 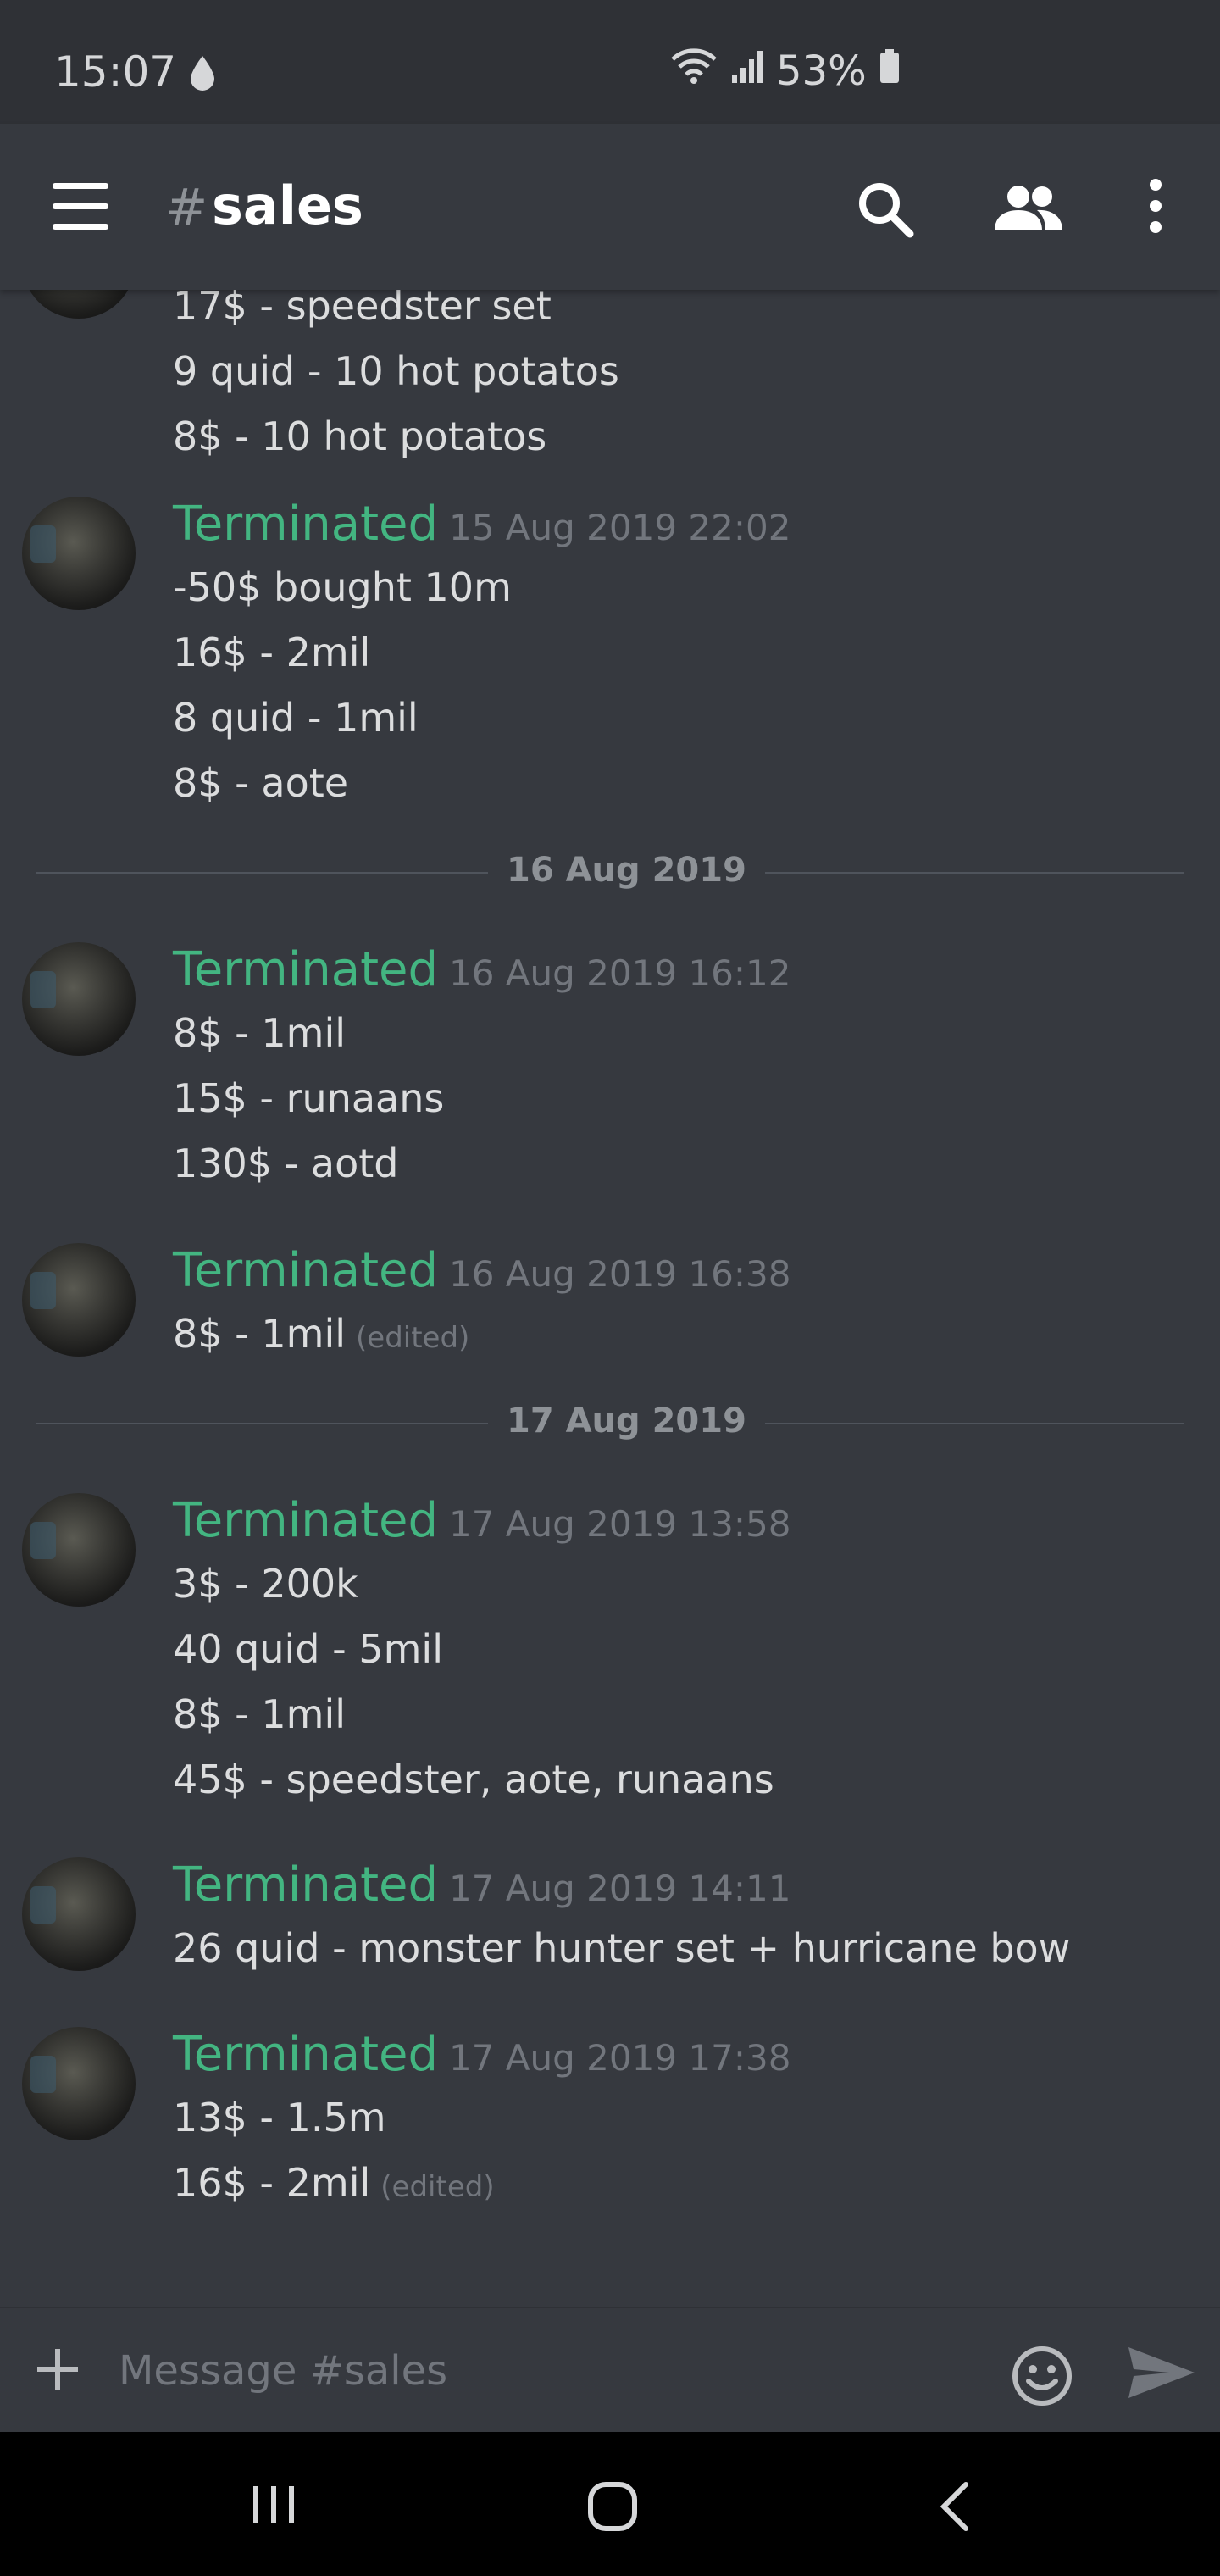 What do you see at coordinates (612, 2508) in the screenshot?
I see `home-icon` at bounding box center [612, 2508].